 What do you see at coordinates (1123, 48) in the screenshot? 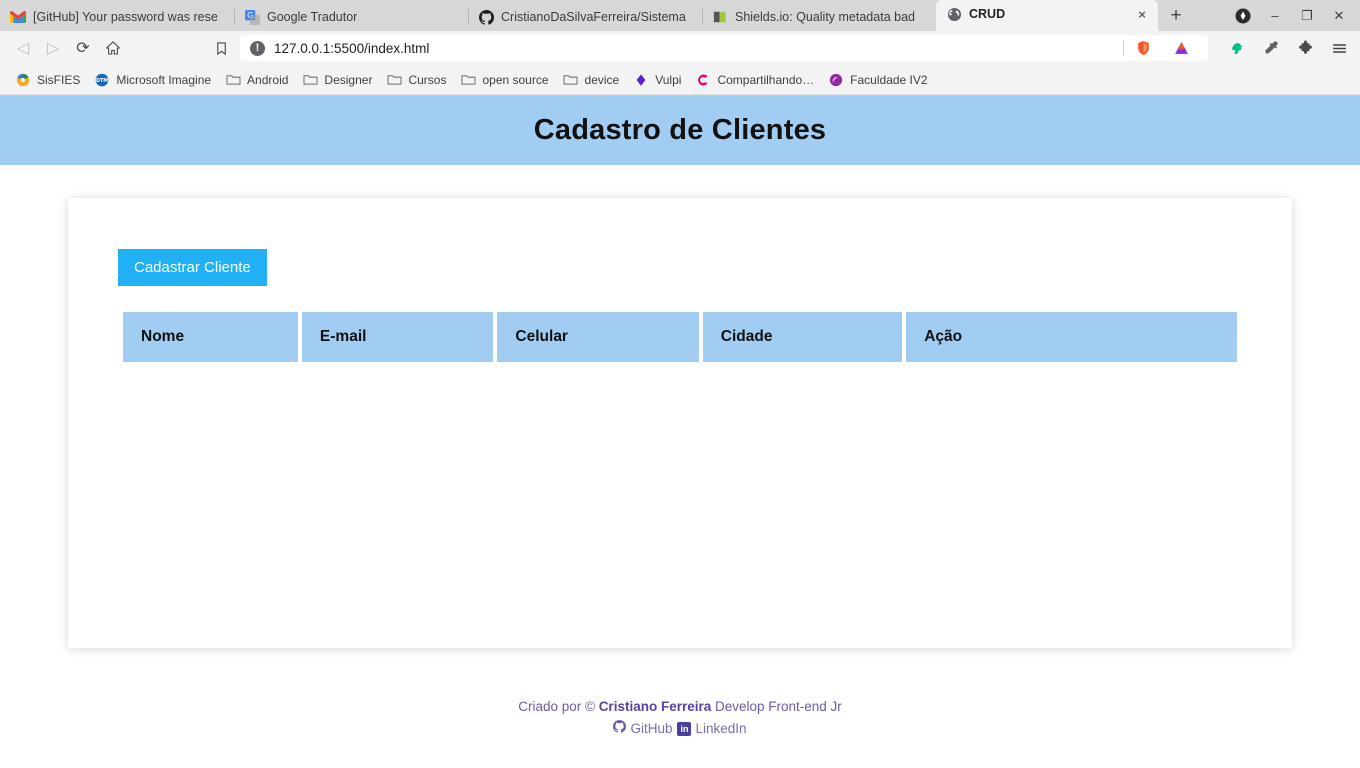
I see `omnibox-divider` at bounding box center [1123, 48].